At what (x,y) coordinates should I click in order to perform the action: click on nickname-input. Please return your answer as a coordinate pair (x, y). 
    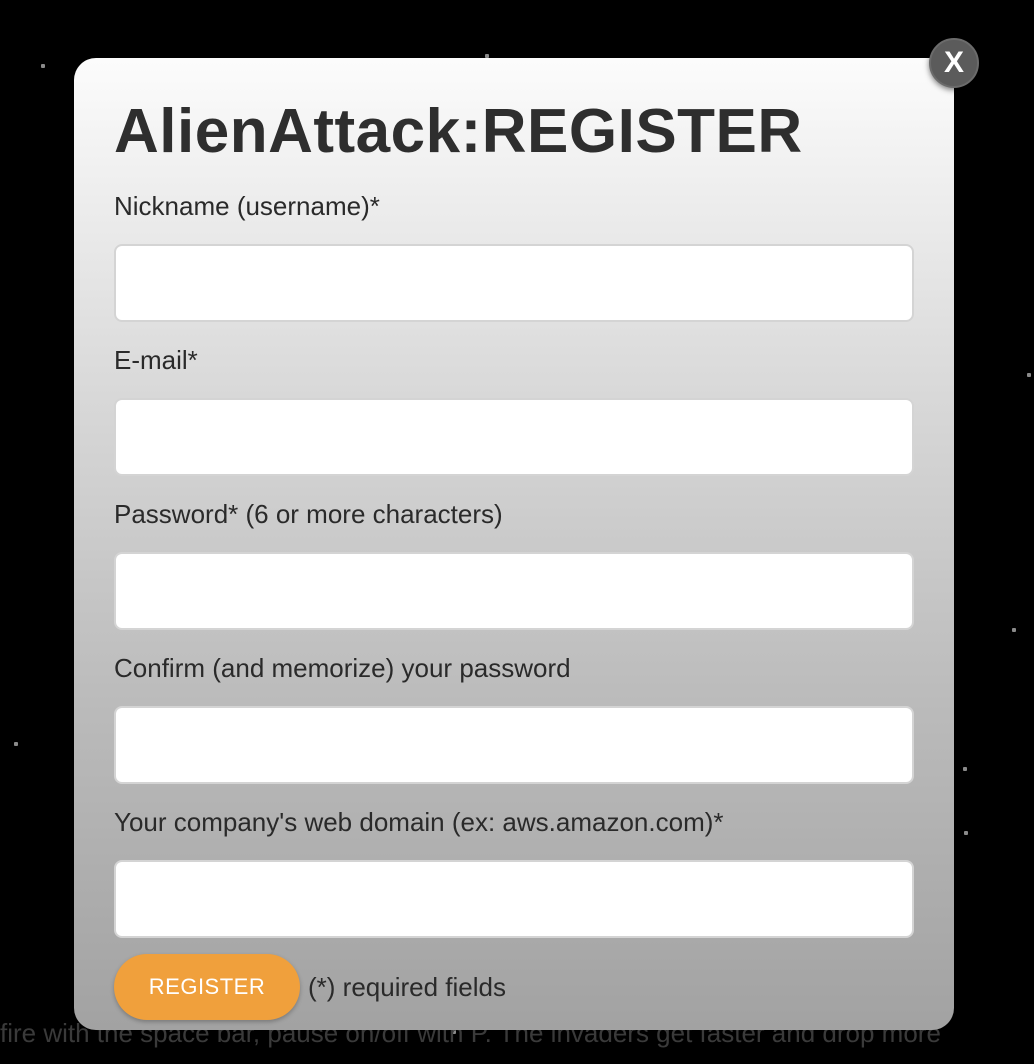
    Looking at the image, I should click on (514, 283).